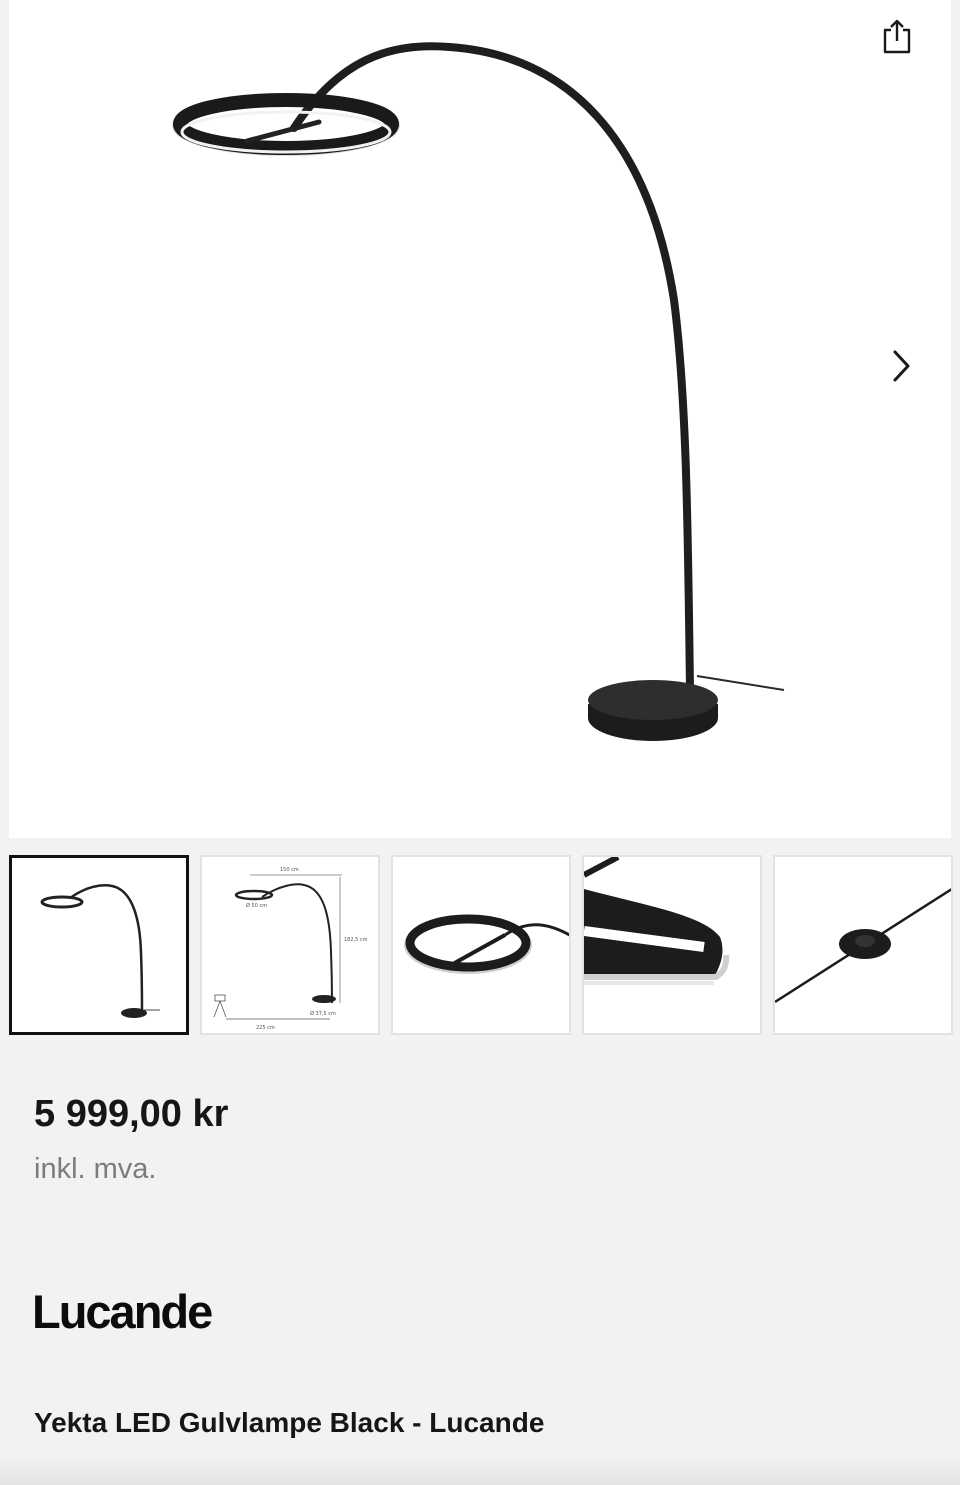  Describe the element at coordinates (290, 949) in the screenshot. I see `thumbnail-dimension-drawing: 150 cm Ø 50 cm 182,5 cm Ø 37,5 cm 225 cm` at that location.